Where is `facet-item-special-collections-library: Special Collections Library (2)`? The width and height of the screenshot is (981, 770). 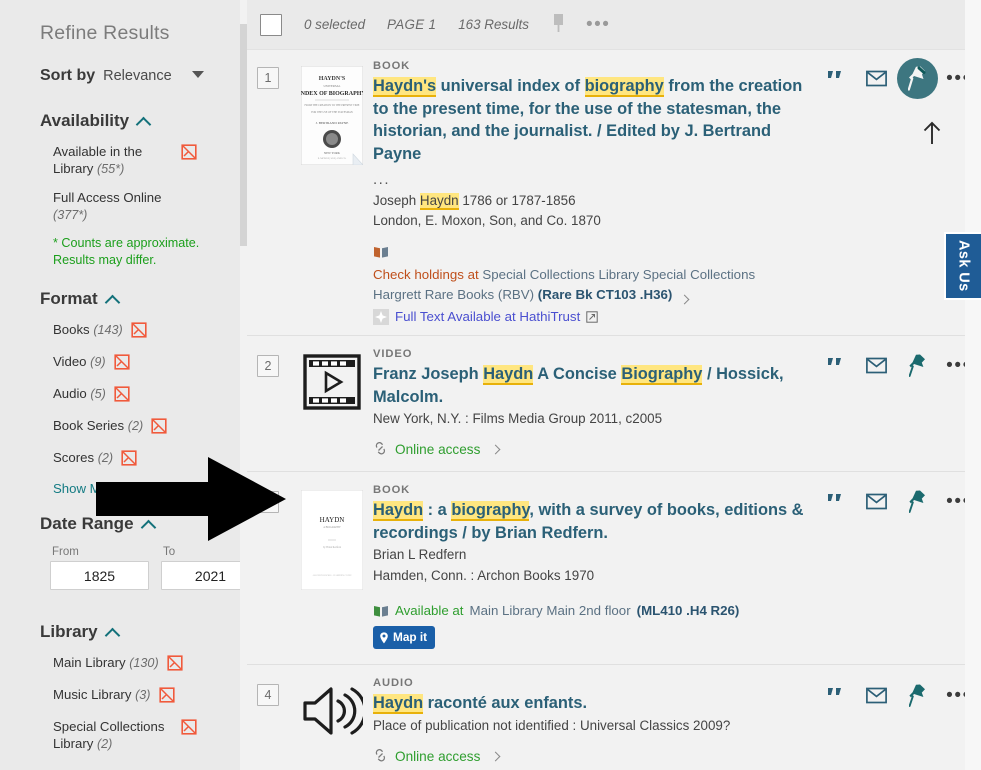
facet-item-special-collections-library: Special Collections Library (2) is located at coordinates (143, 735).